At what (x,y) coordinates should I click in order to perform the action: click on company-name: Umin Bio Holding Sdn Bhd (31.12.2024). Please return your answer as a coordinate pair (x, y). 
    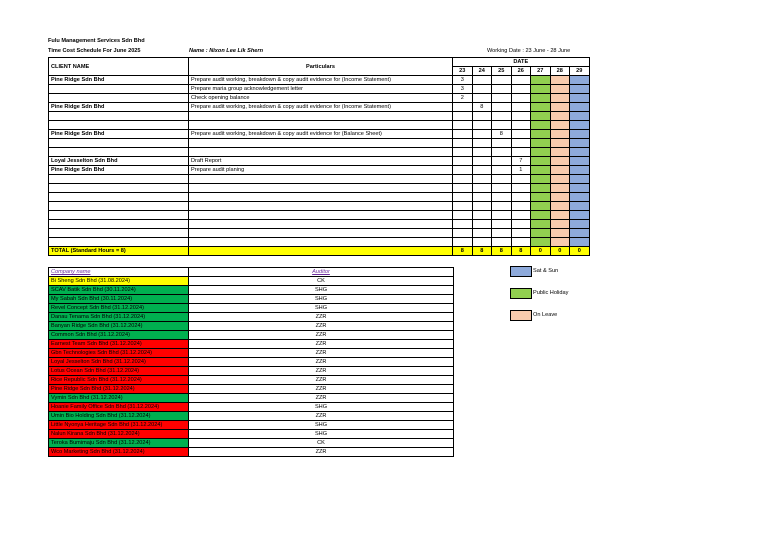
    Looking at the image, I should click on (118, 416).